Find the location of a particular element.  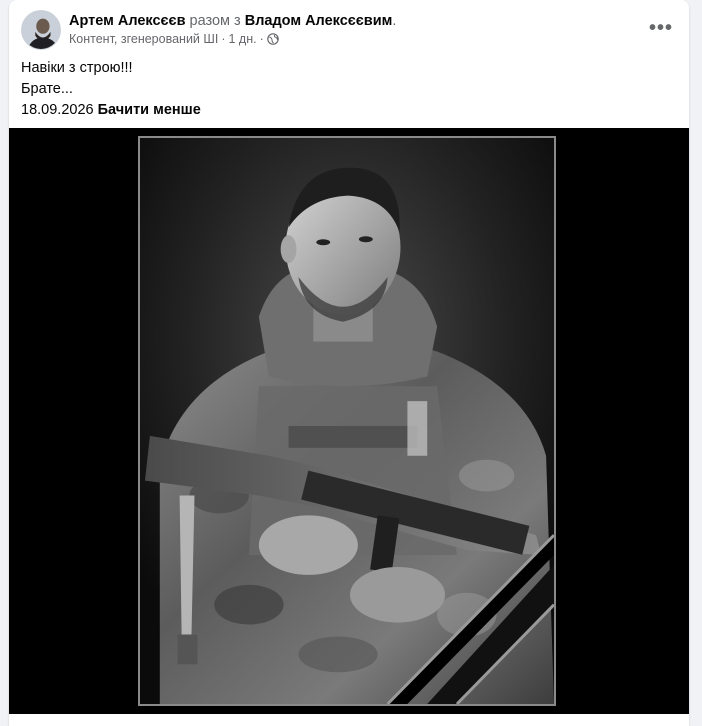

tagged-suffix: . is located at coordinates (394, 21).